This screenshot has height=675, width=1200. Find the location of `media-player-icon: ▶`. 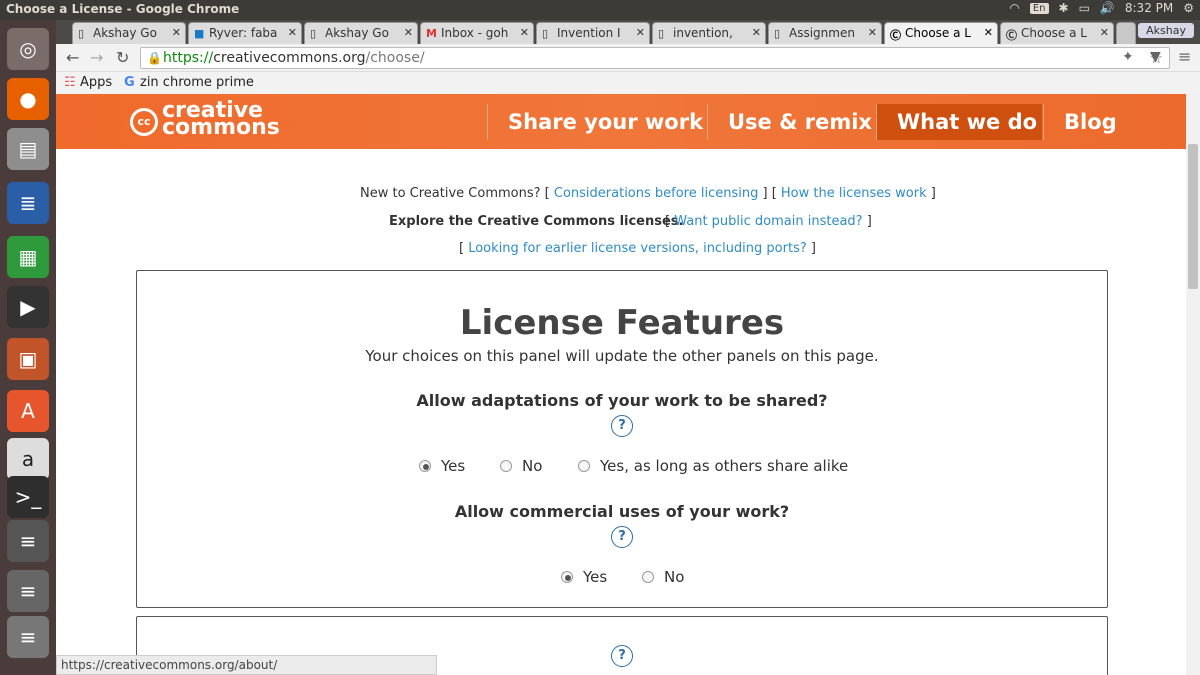

media-player-icon: ▶ is located at coordinates (28, 307).